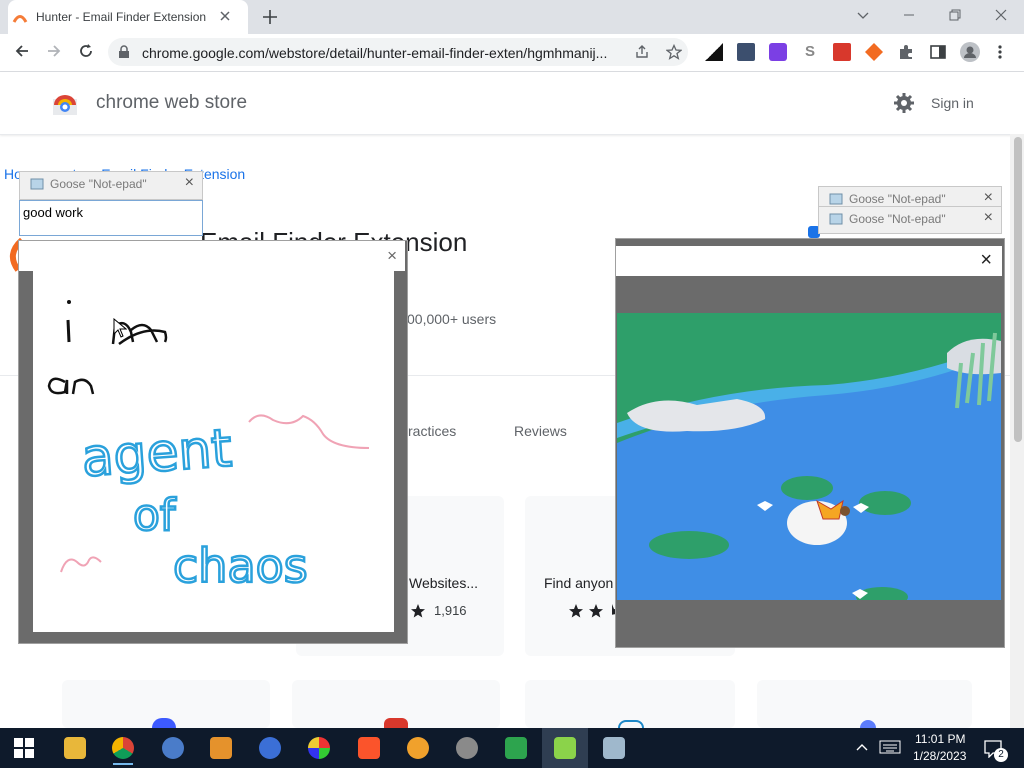 The width and height of the screenshot is (1024, 768). Describe the element at coordinates (225, 16) in the screenshot. I see `tab-close-icon` at that location.